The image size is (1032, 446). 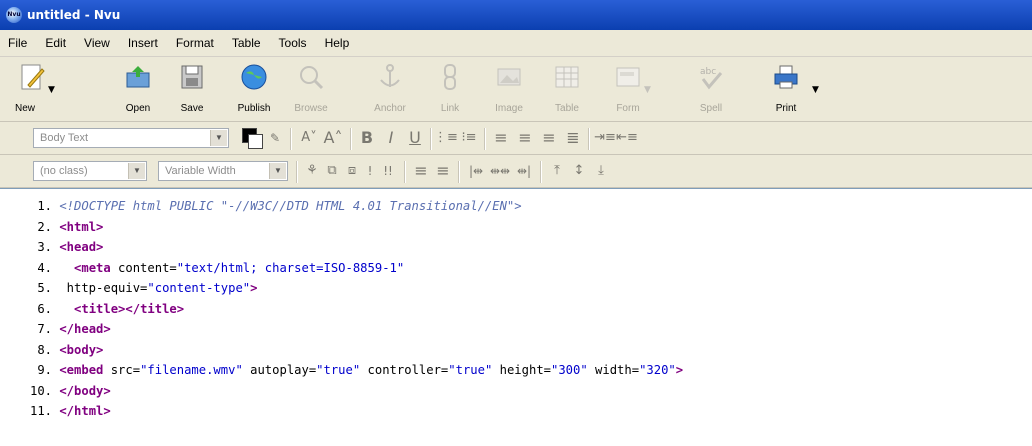 I want to click on menu-tools: Tools, so click(x=293, y=43).